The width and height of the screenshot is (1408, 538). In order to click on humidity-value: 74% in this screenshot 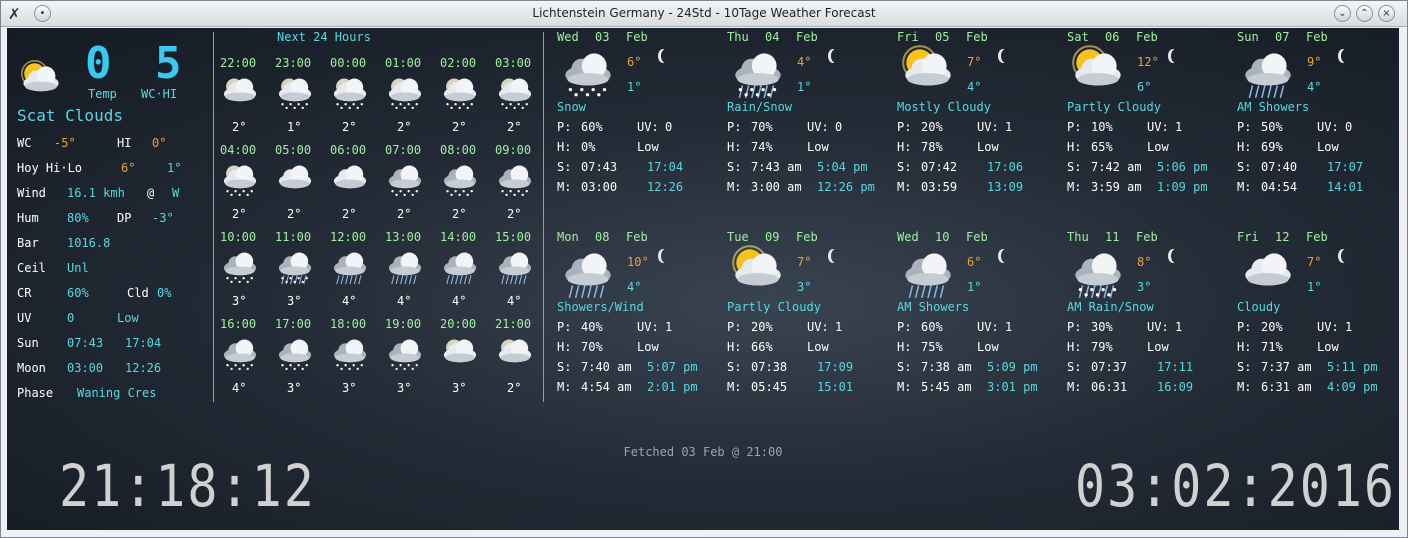, I will do `click(762, 147)`.